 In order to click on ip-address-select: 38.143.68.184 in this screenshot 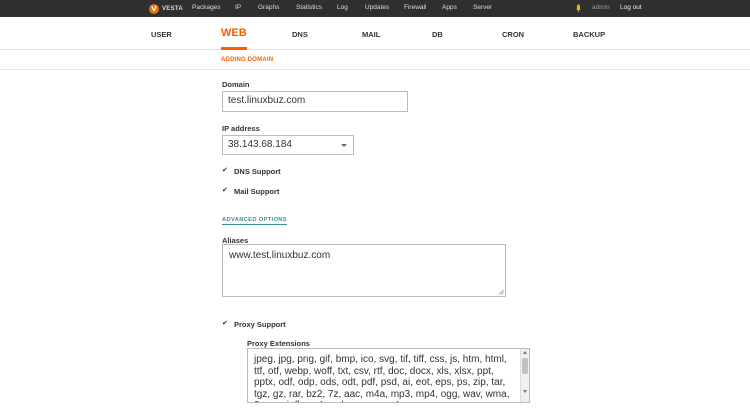, I will do `click(288, 145)`.